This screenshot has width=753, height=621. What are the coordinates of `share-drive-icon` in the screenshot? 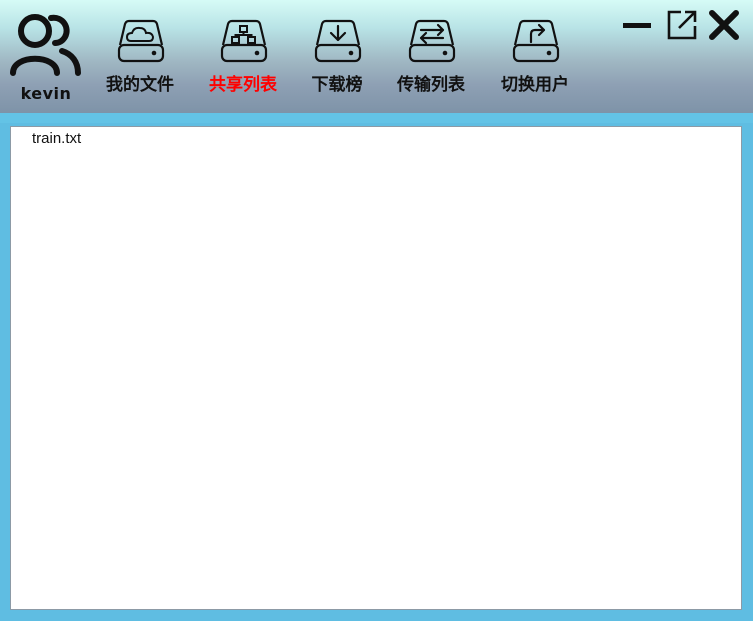 It's located at (244, 41).